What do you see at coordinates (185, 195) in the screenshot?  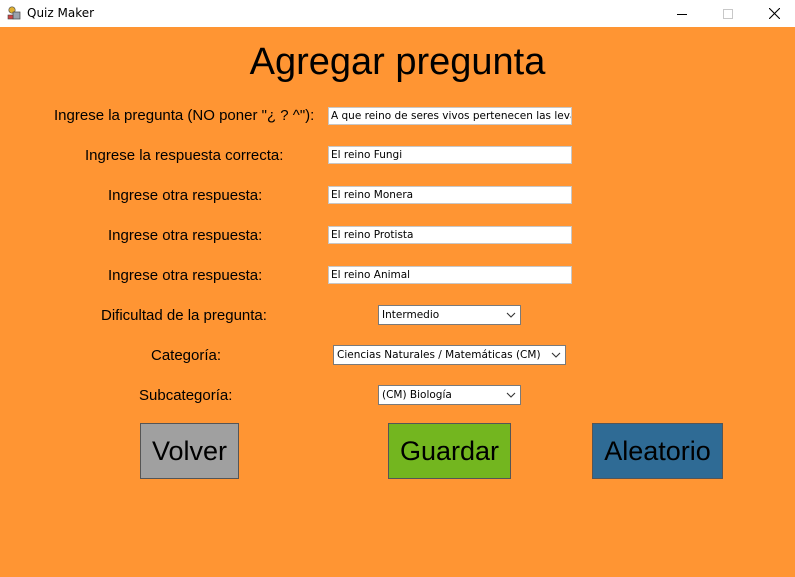 I see `other-answer-1-label: Ingrese otra respuesta:` at bounding box center [185, 195].